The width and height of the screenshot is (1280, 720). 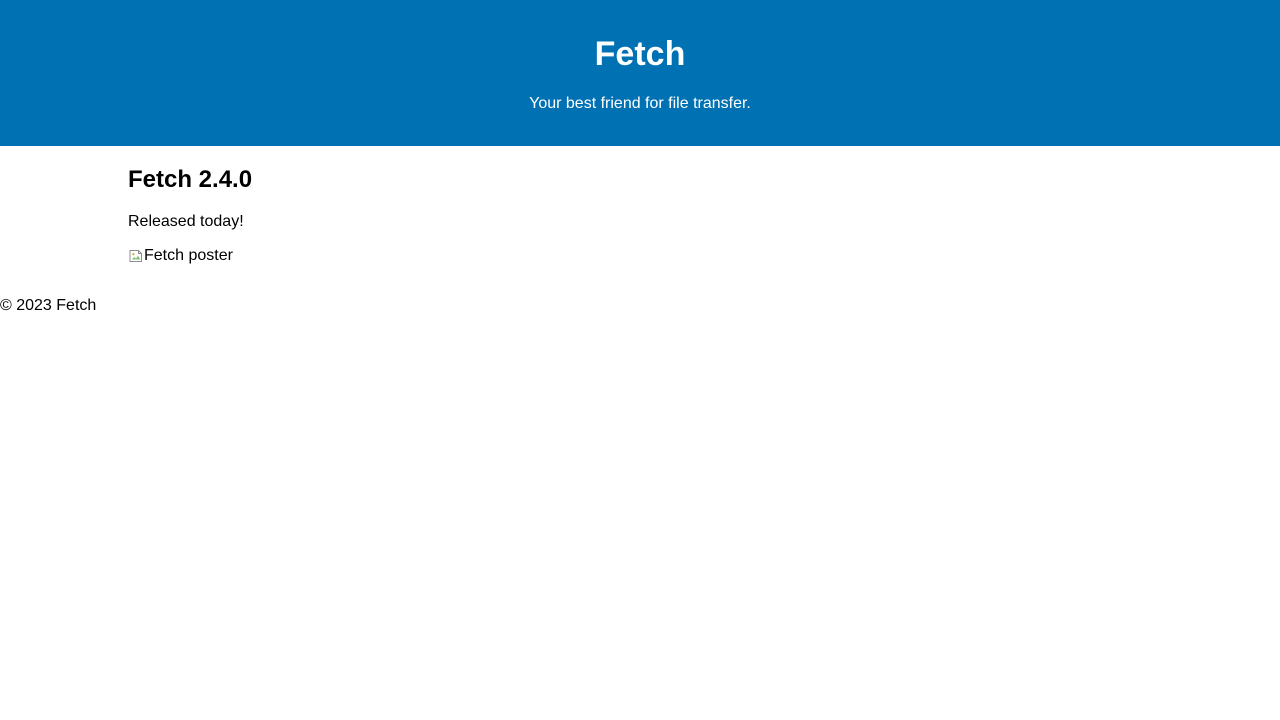 I want to click on release-note: Released today!, so click(x=186, y=221).